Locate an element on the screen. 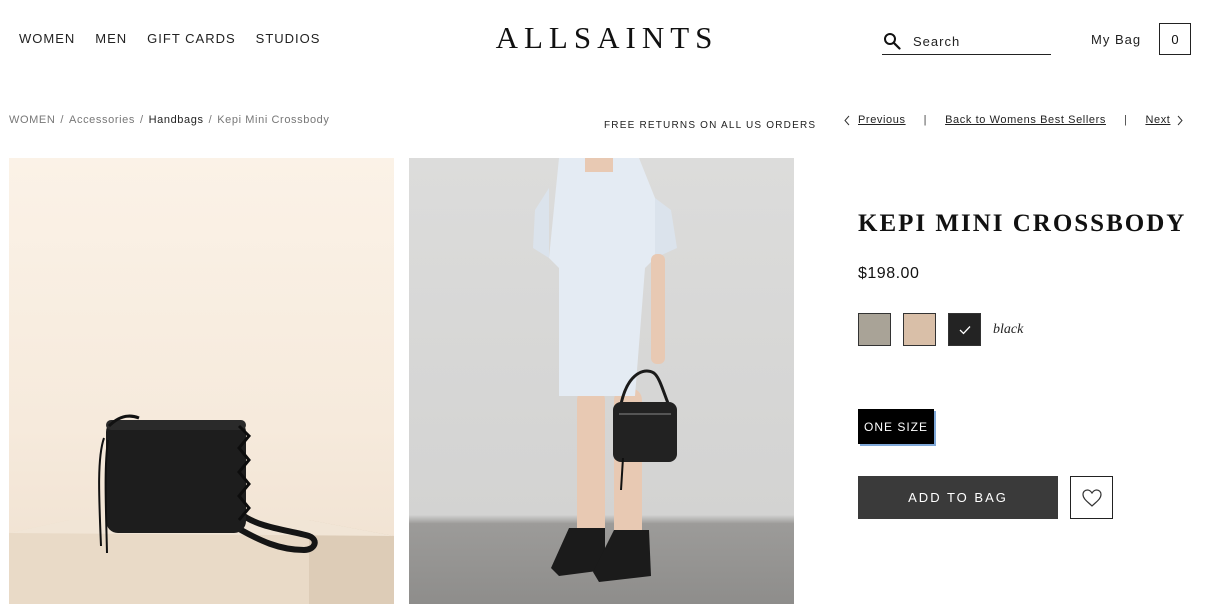 Image resolution: width=1214 pixels, height=614 pixels. add-to-bag-button: ADD TO BAG is located at coordinates (958, 497).